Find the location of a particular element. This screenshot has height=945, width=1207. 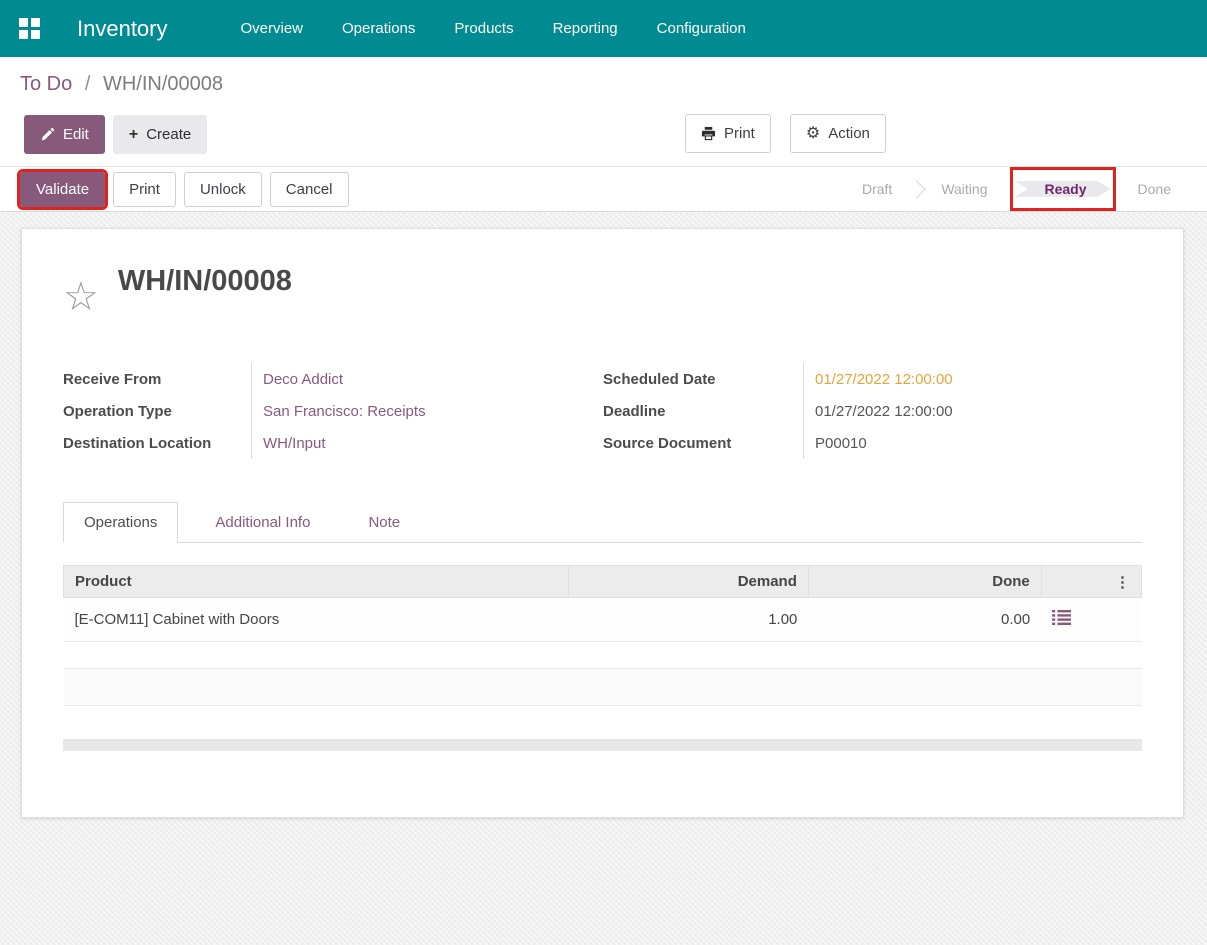

column-header-product: Product is located at coordinates (316, 581).